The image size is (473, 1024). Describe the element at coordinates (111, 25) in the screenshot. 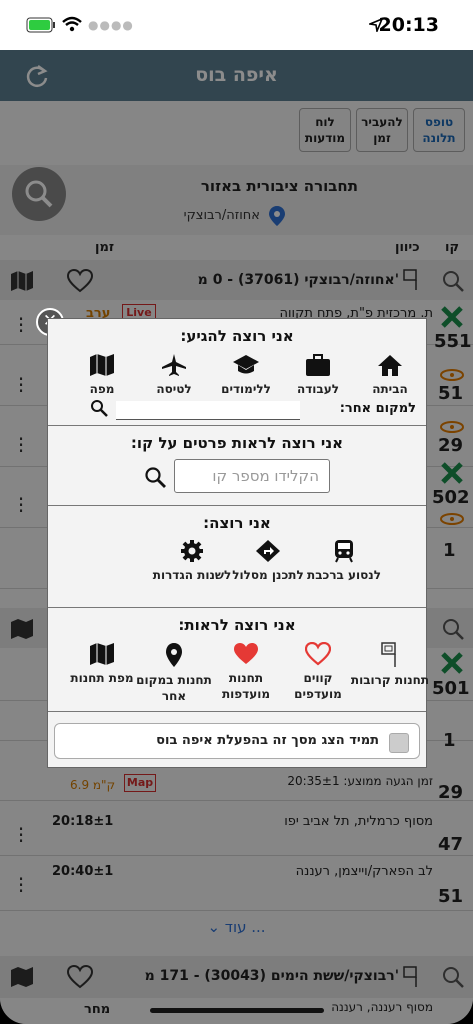

I see `signal-dots-icon: ●●●●` at that location.